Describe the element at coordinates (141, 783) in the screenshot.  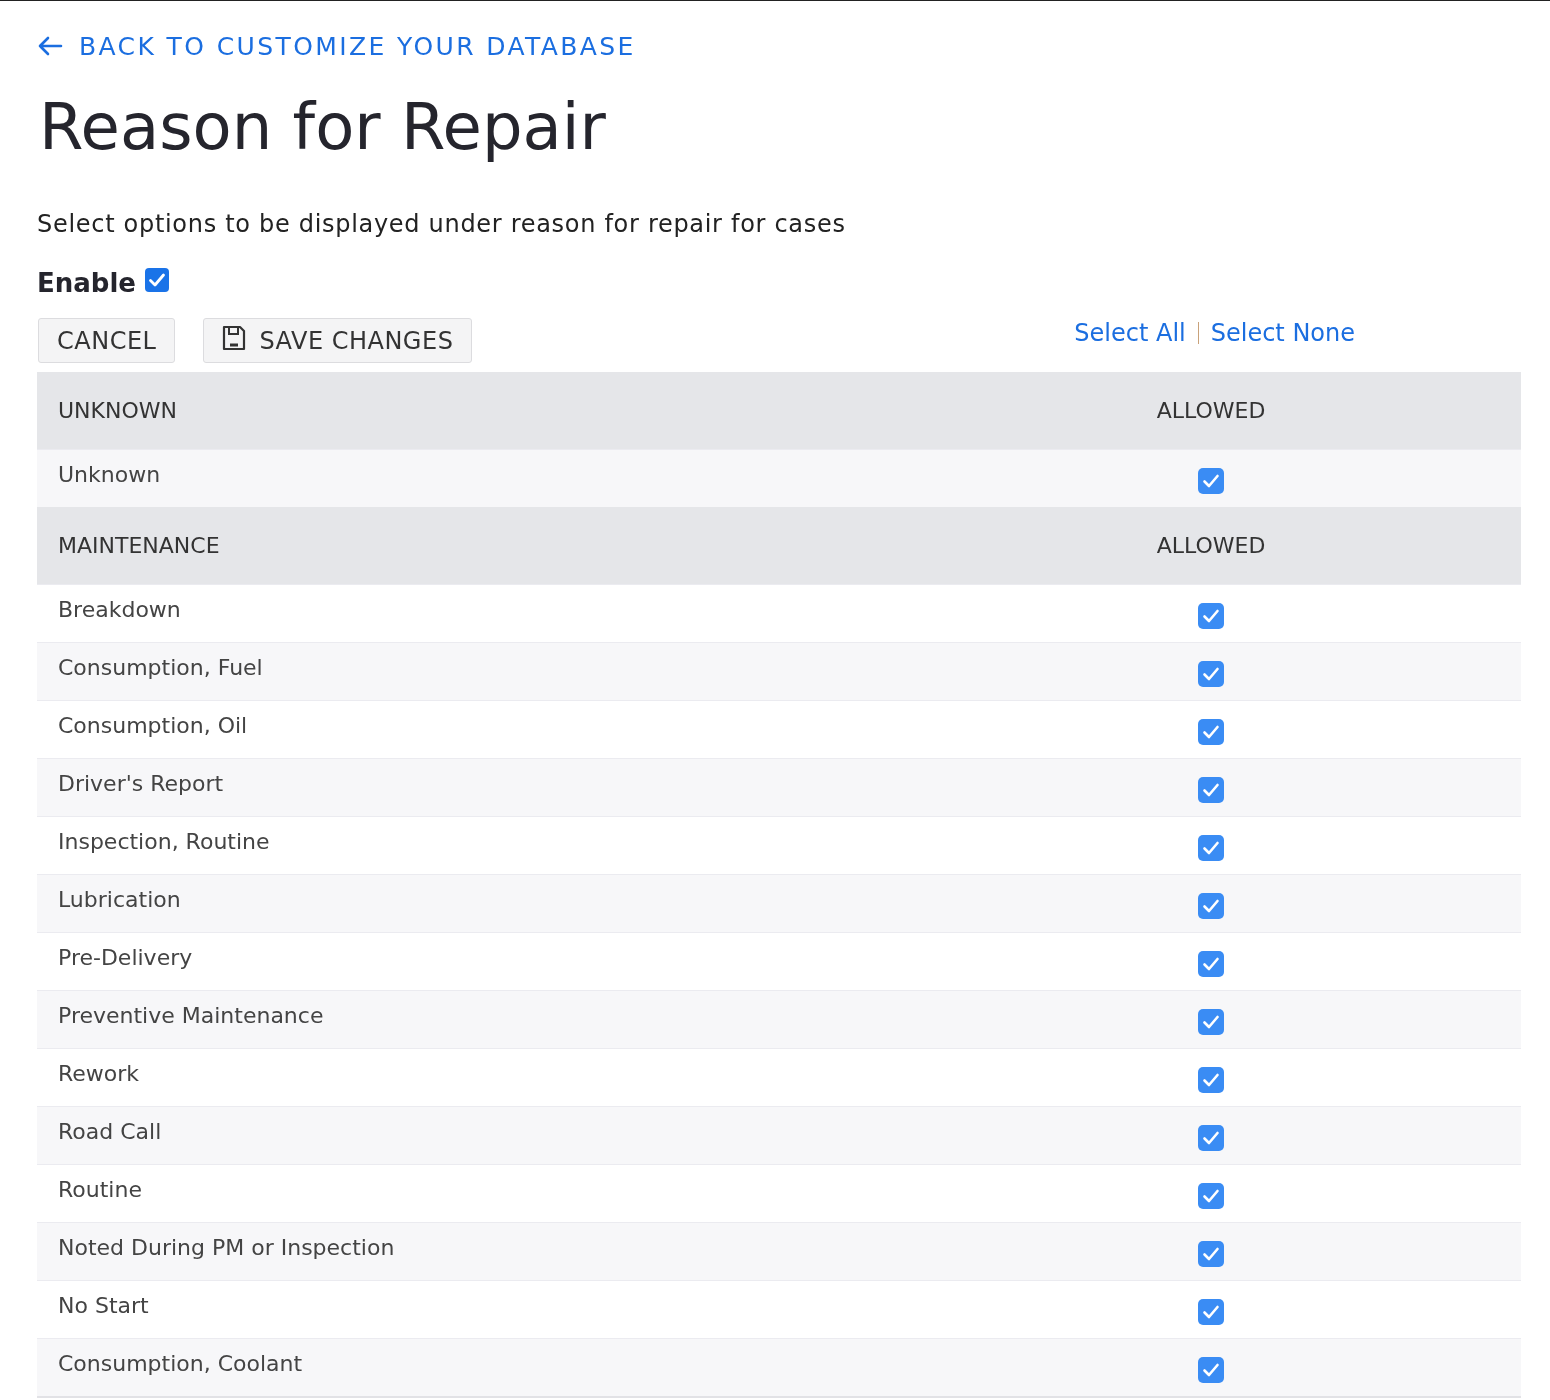
I see `reason-label: Driver's Report` at that location.